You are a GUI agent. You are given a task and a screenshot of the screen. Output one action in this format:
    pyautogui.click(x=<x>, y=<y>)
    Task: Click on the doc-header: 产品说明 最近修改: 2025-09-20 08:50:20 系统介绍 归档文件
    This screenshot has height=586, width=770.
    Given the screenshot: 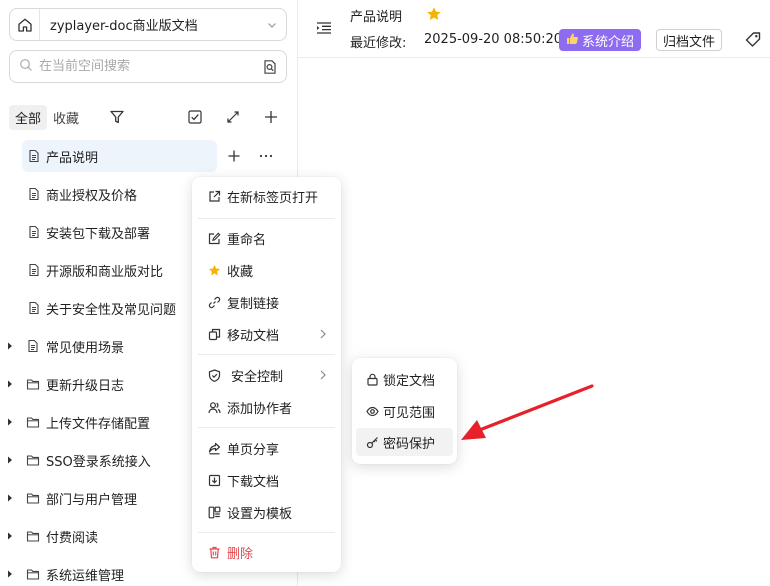 What is the action you would take?
    pyautogui.click(x=534, y=29)
    